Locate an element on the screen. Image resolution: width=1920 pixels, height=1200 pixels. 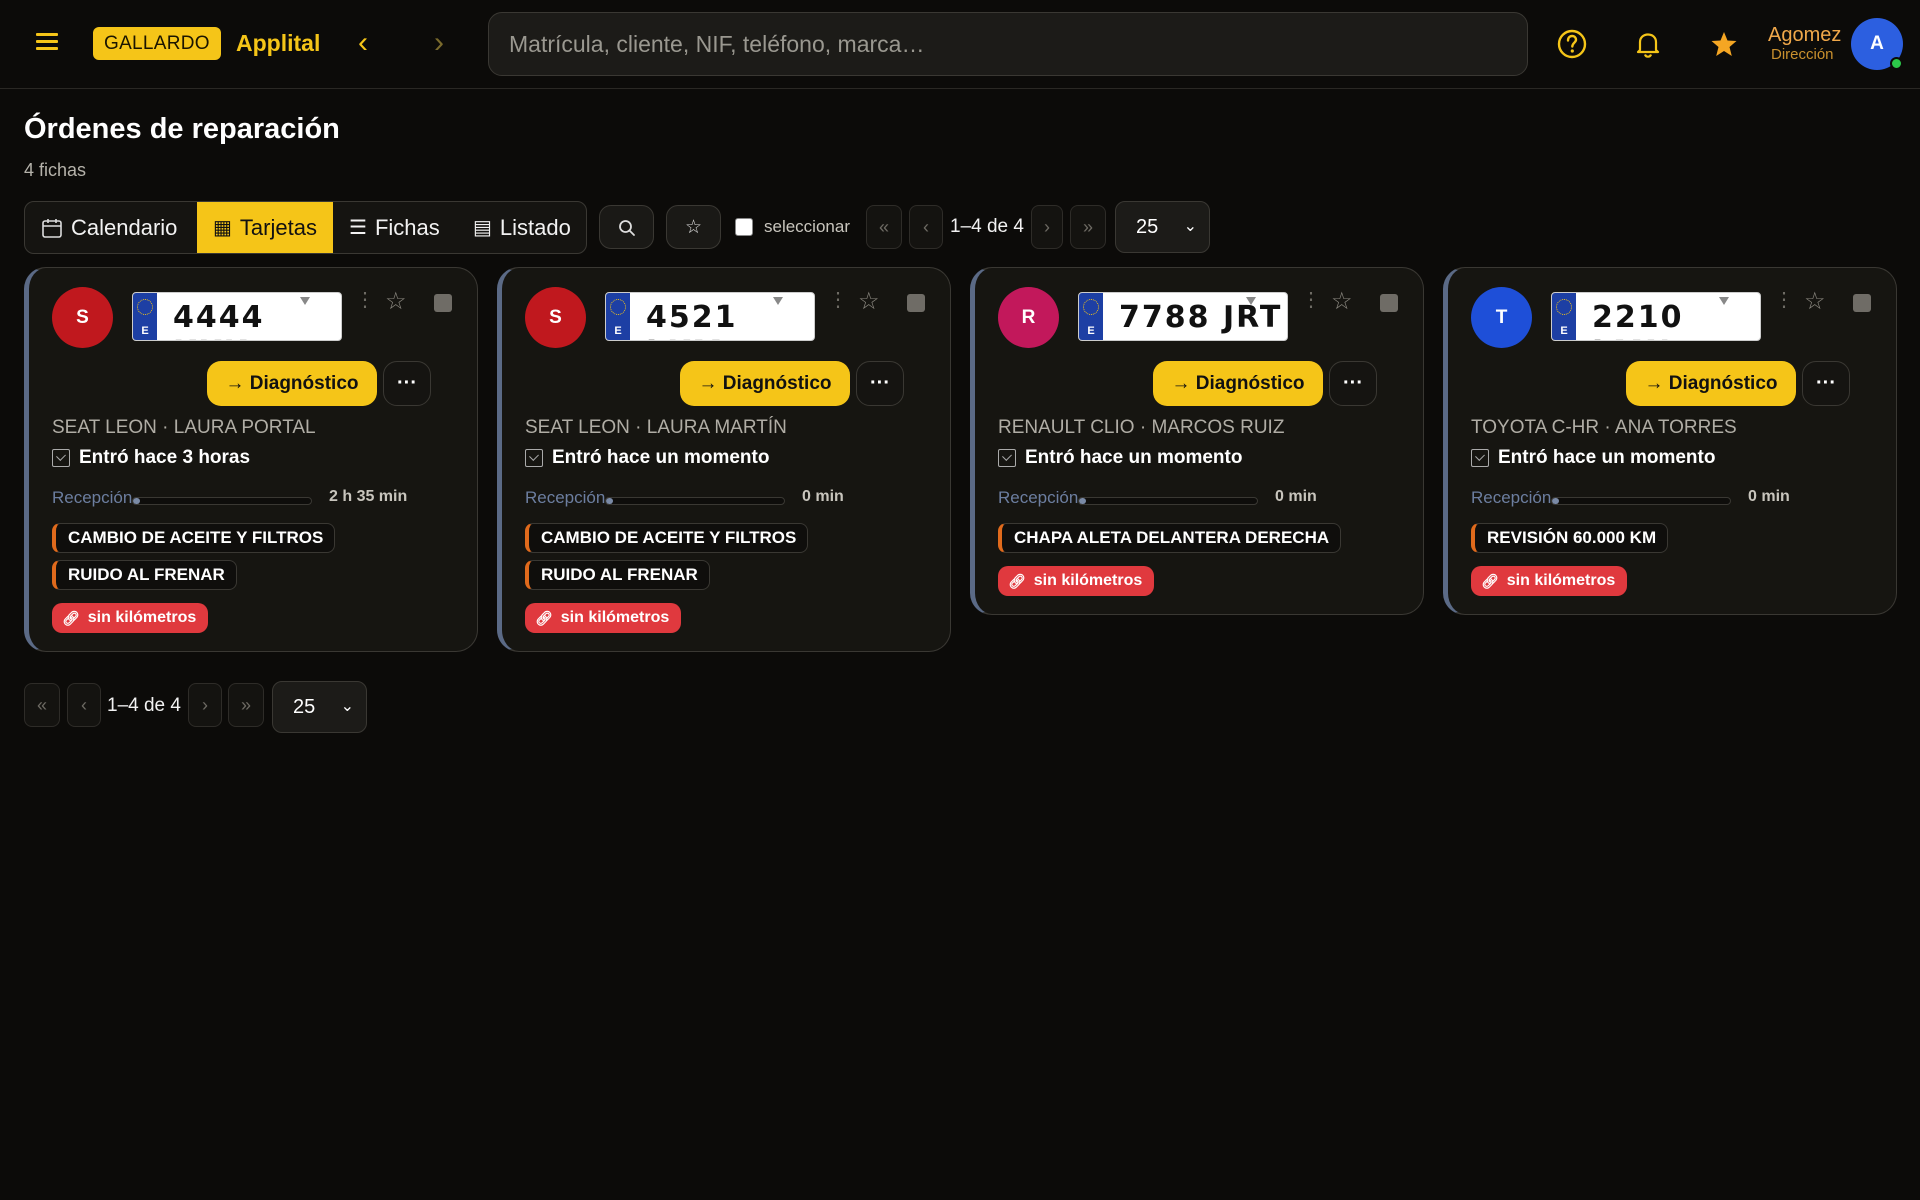
footer-prev-page-button: ‹ is located at coordinates (84, 705).